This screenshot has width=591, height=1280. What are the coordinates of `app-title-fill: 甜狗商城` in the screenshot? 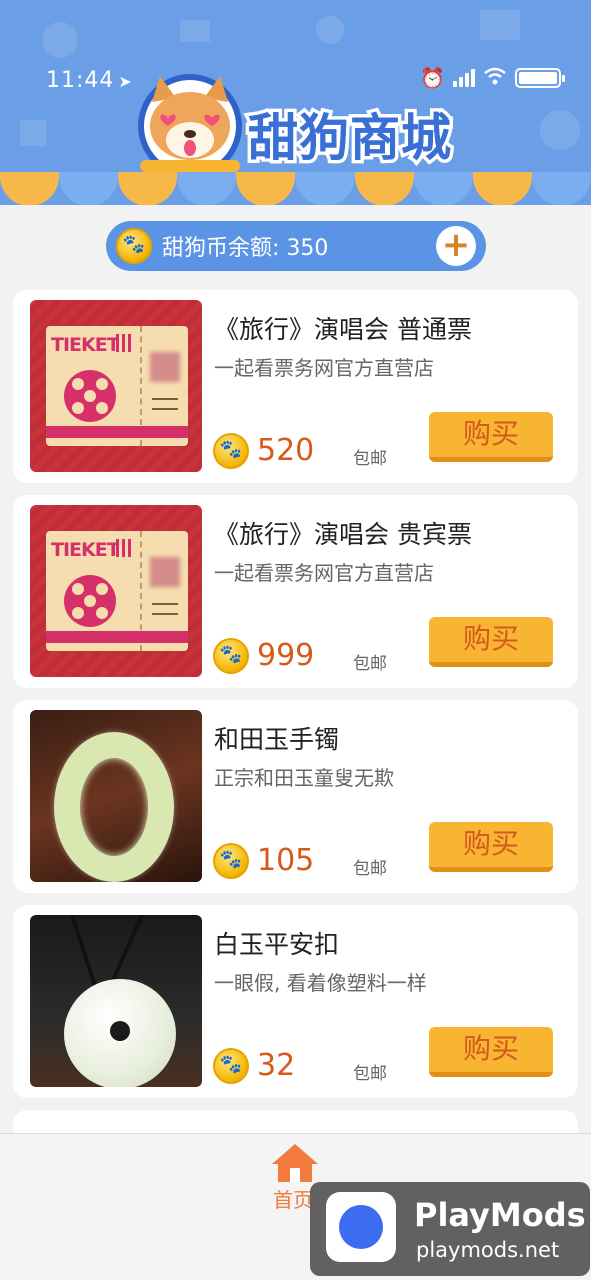 It's located at (350, 138).